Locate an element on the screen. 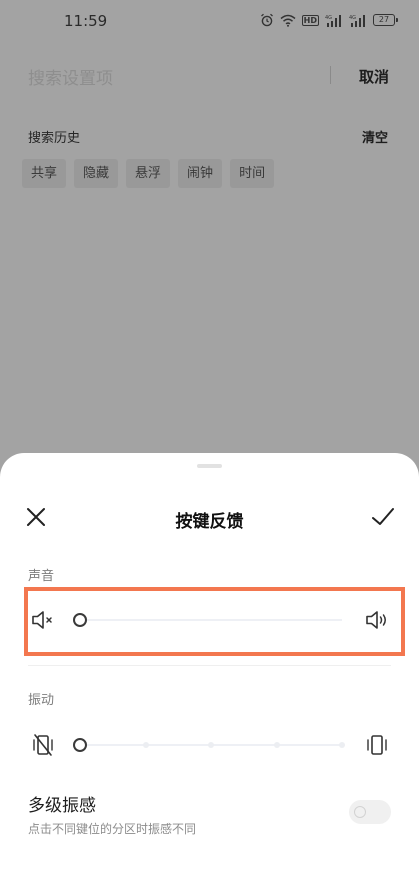 The image size is (419, 888). history-chips: 共享 隐藏 悬浮 闹钟 时间 is located at coordinates (148, 173).